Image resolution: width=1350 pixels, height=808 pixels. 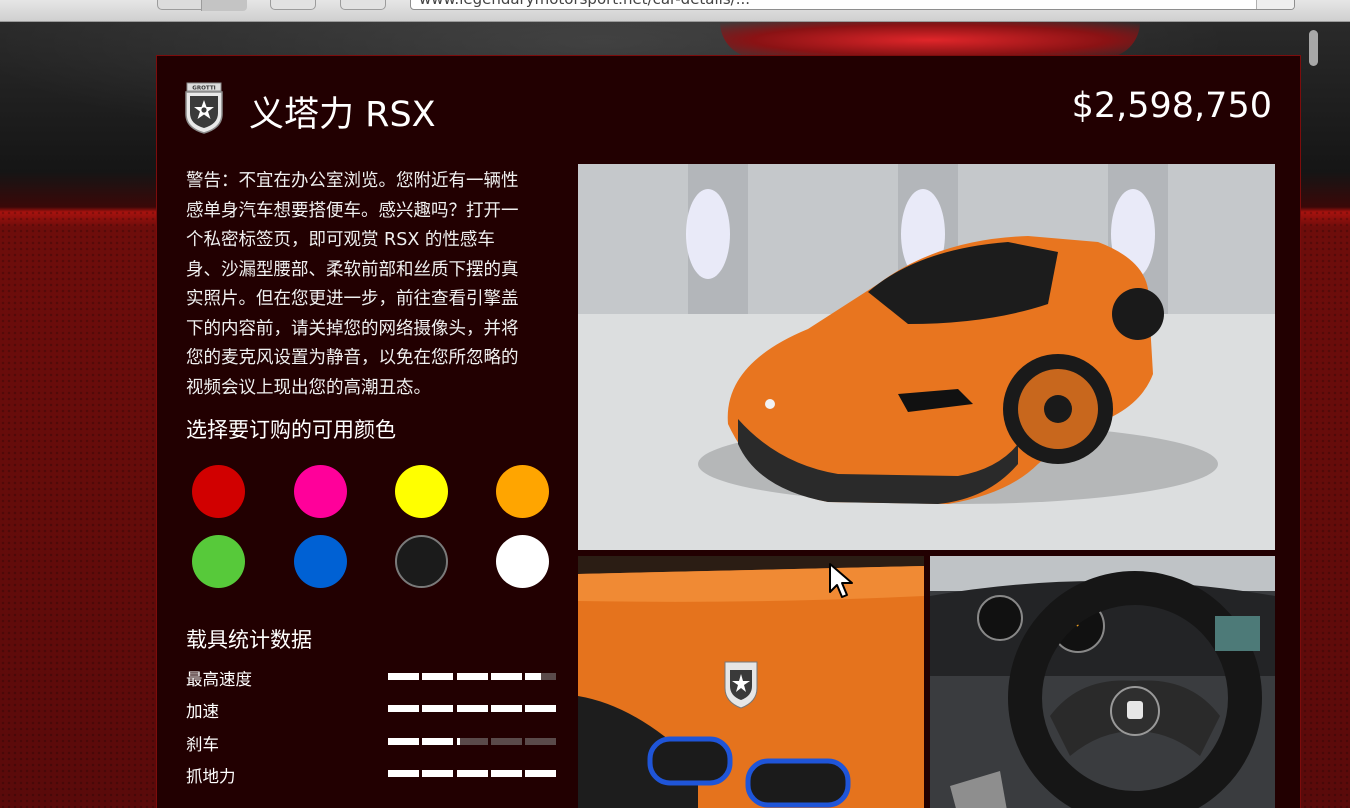 What do you see at coordinates (930, 40) in the screenshot?
I see `hero-car-glow` at bounding box center [930, 40].